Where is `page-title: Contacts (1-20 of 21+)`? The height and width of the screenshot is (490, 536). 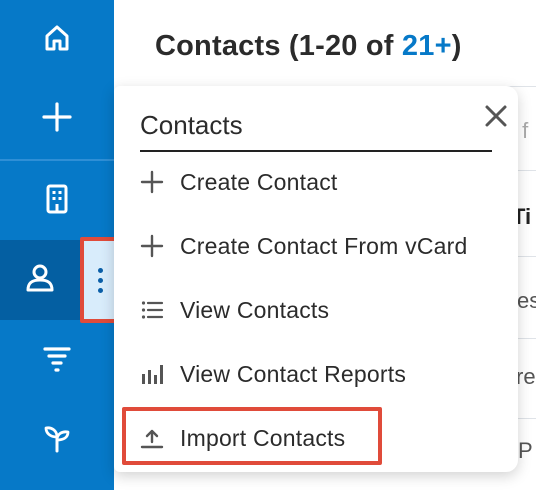 page-title: Contacts (1-20 of 21+) is located at coordinates (308, 46).